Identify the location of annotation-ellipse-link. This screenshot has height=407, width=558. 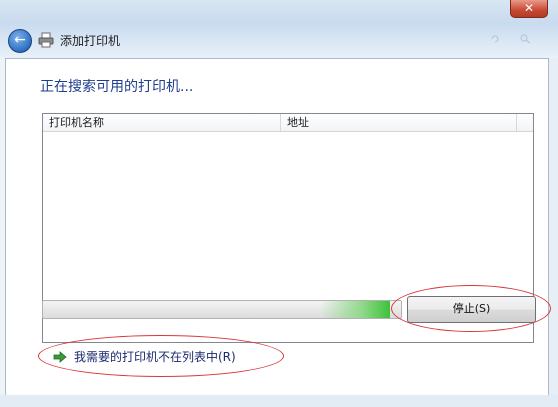
(161, 356).